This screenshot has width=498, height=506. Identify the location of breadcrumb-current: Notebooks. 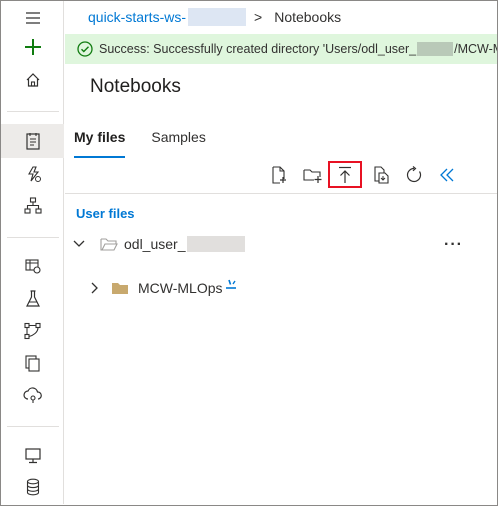
(308, 17).